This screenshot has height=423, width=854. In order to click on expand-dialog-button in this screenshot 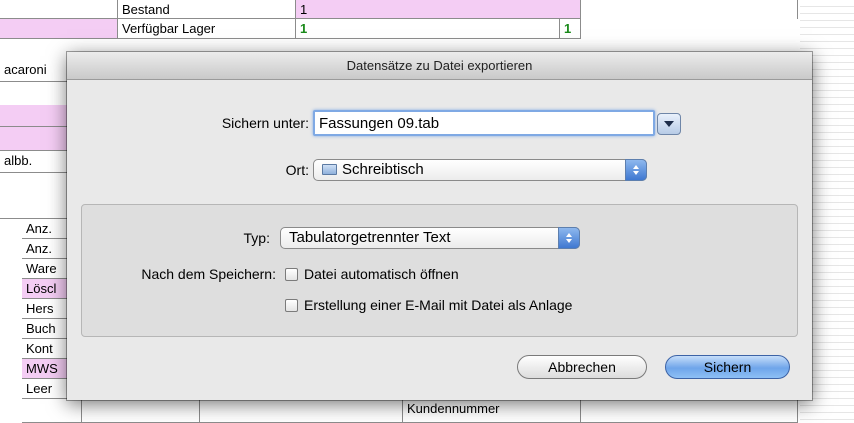, I will do `click(669, 124)`.